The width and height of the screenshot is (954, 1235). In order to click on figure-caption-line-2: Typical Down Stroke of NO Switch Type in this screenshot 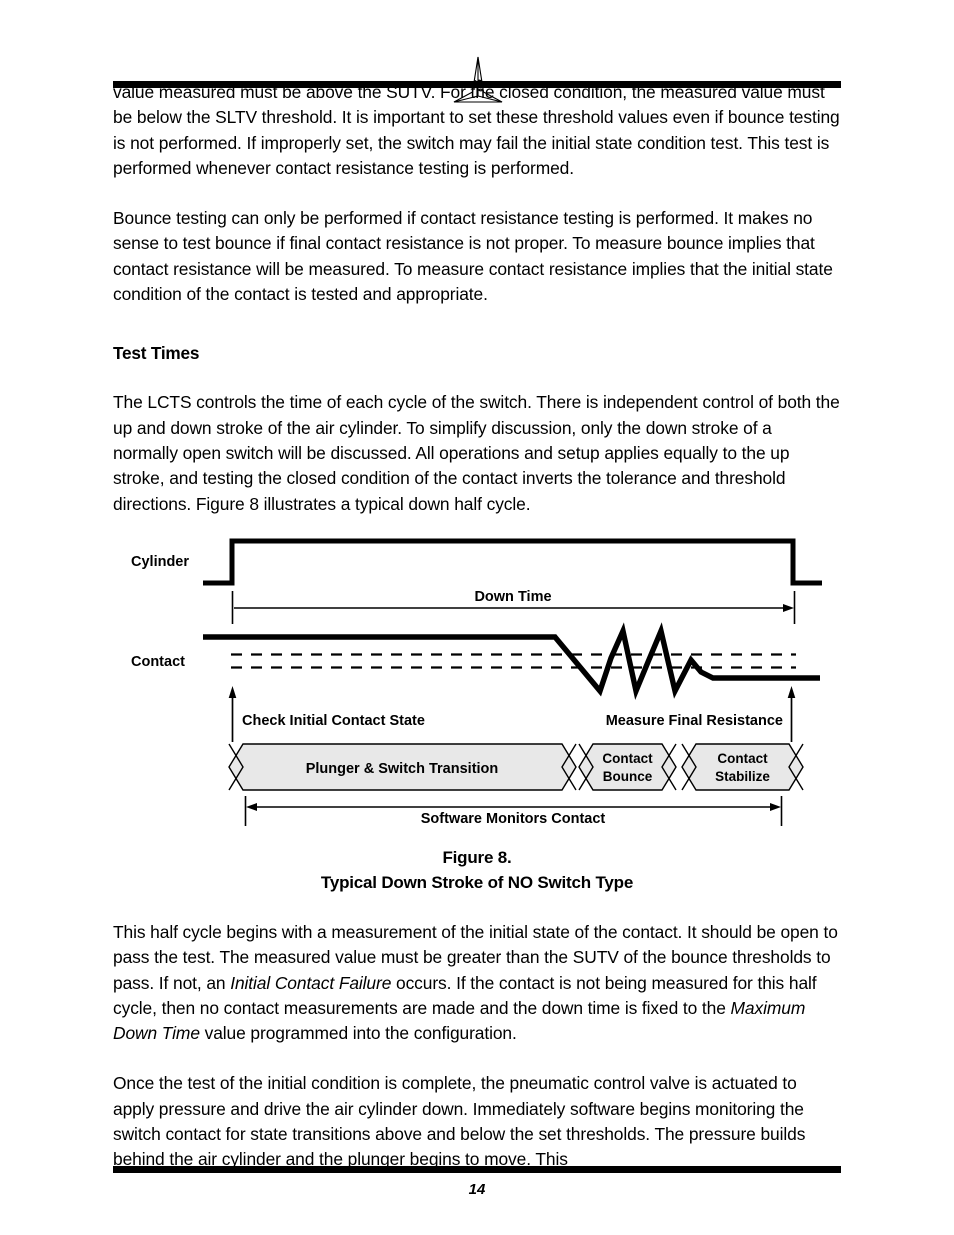, I will do `click(477, 882)`.